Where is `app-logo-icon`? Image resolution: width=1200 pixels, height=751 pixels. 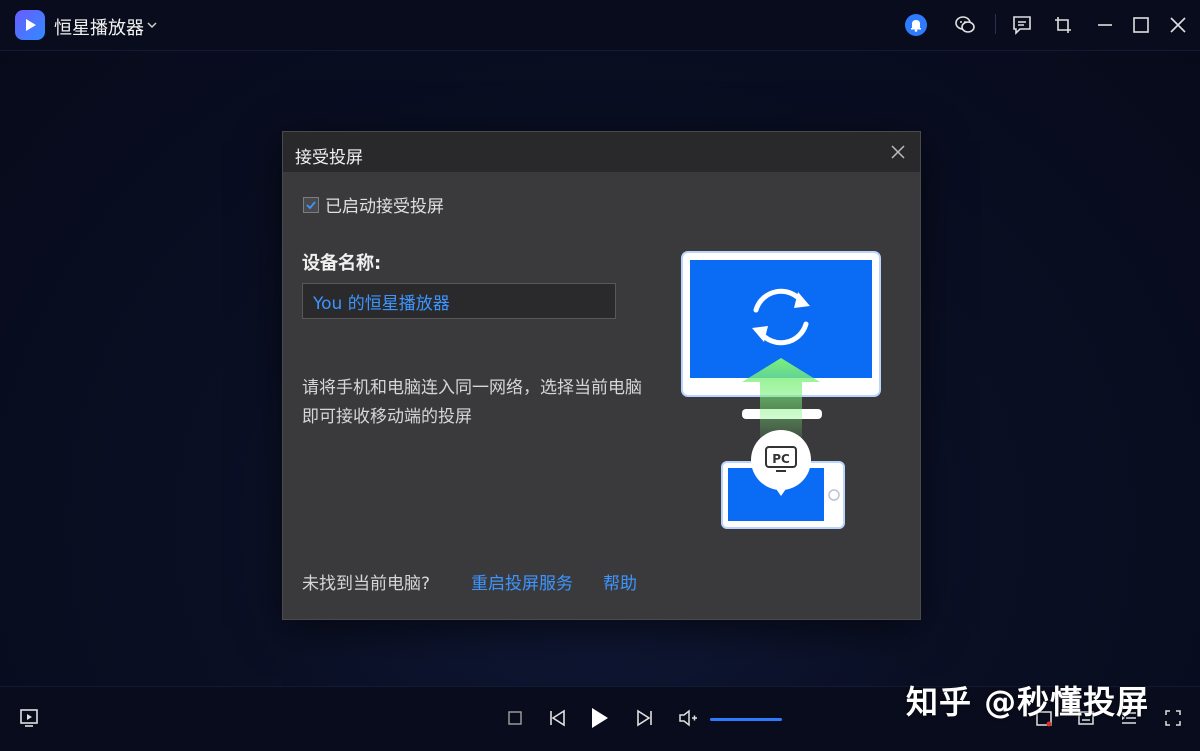
app-logo-icon is located at coordinates (30, 25).